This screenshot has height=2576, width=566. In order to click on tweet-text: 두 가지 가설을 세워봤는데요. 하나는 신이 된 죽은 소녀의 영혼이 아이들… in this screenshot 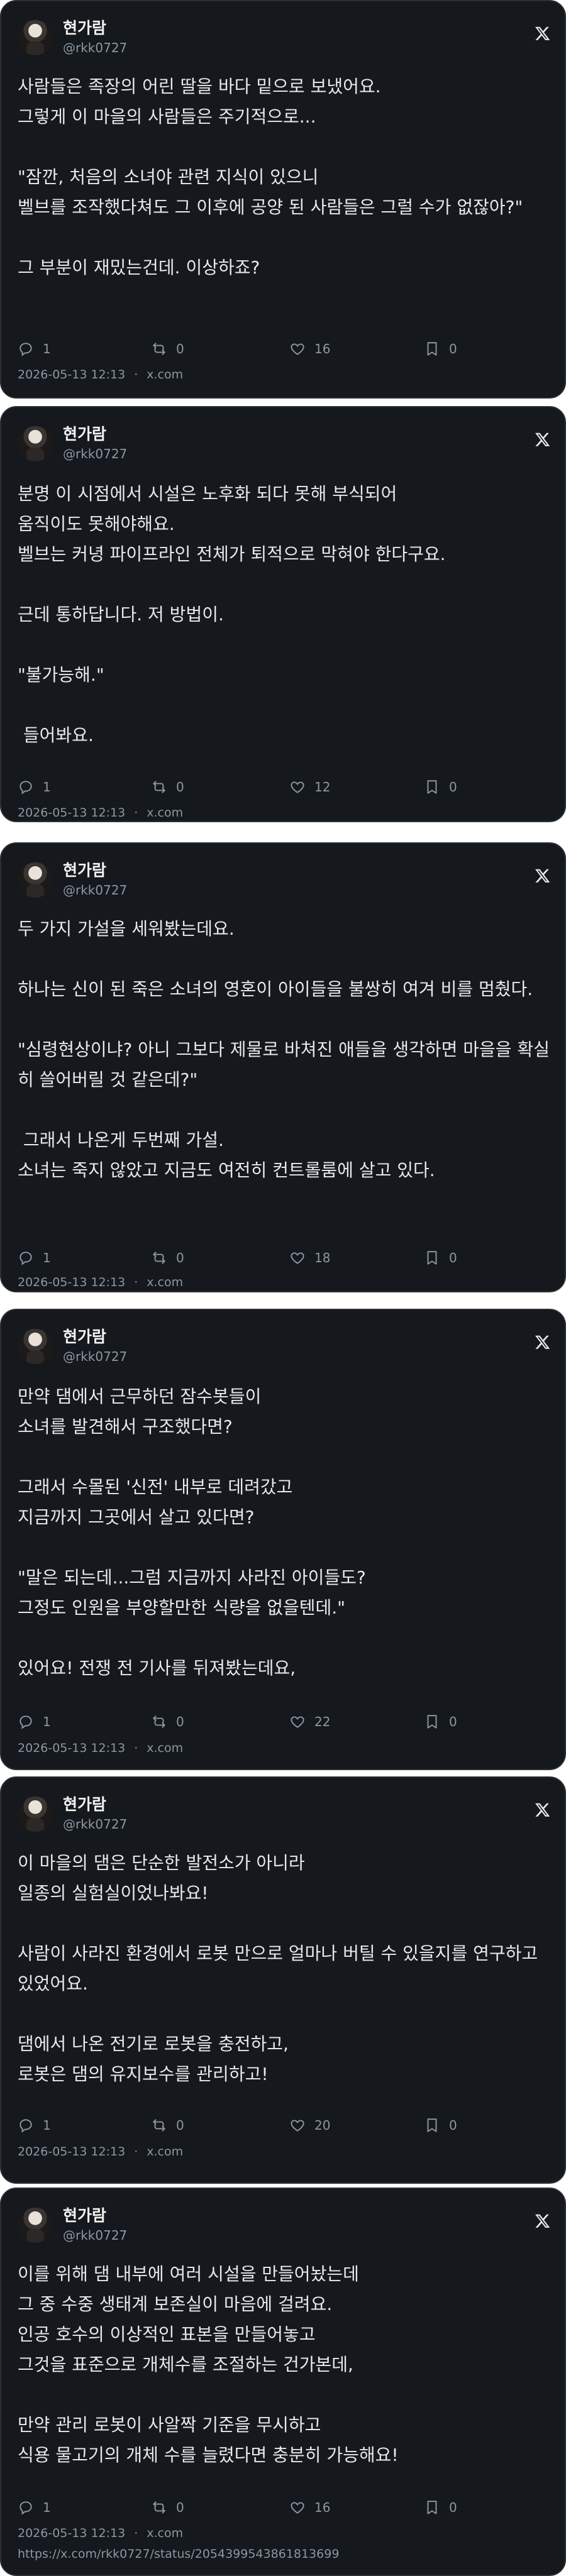, I will do `click(284, 1049)`.